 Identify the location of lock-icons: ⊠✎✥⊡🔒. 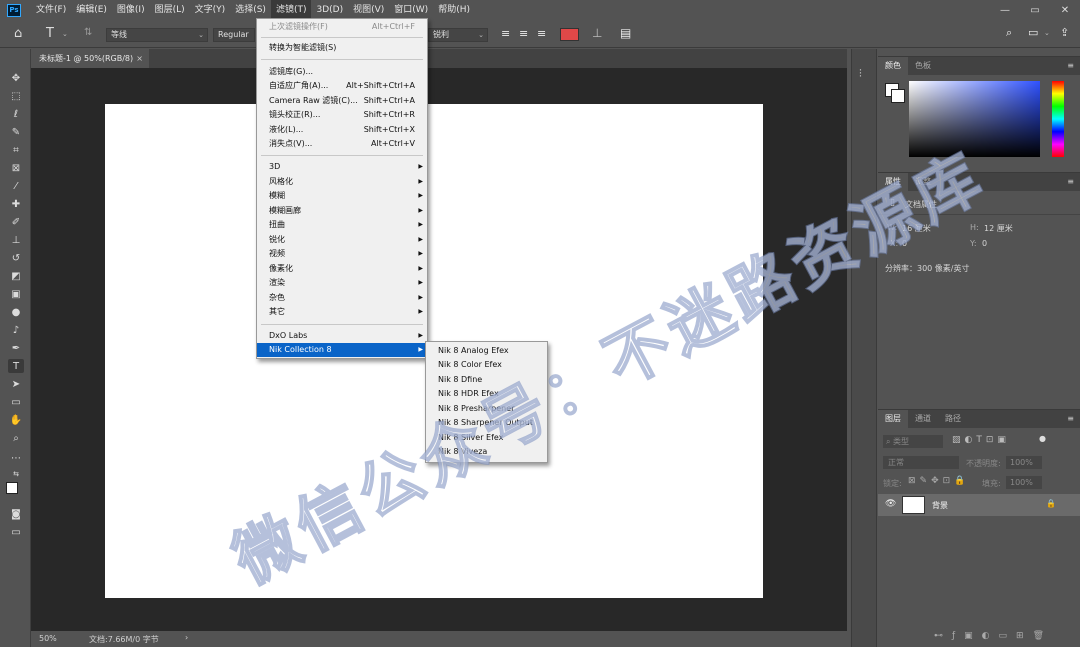
(938, 481).